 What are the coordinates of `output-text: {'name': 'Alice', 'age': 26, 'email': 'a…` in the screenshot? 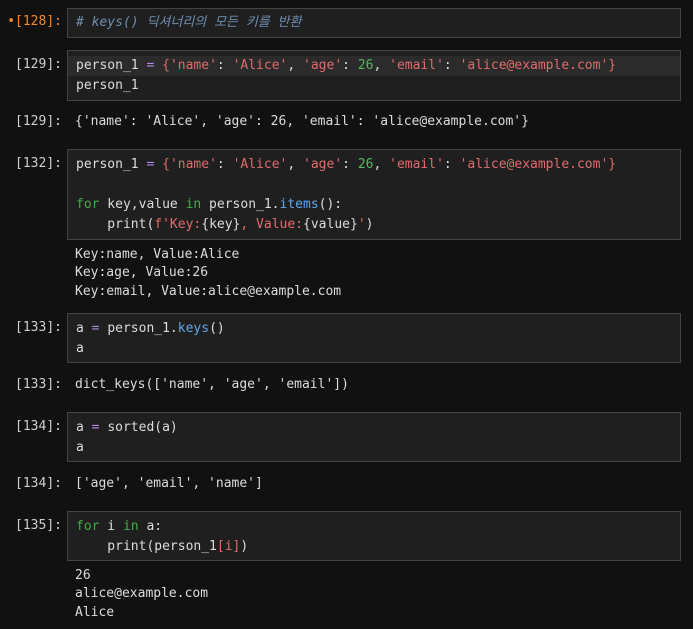 It's located at (302, 121).